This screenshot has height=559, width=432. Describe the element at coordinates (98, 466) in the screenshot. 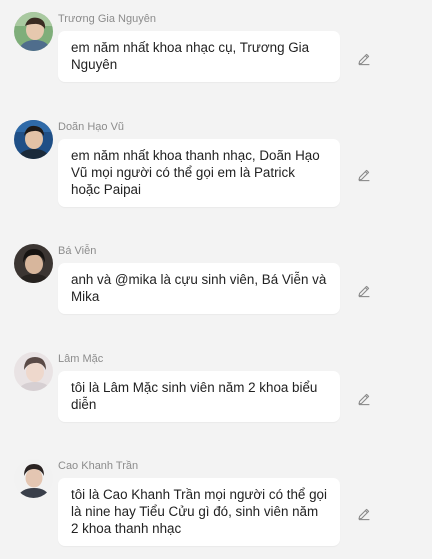

I see `author-name: Cao Khanh Trần` at that location.